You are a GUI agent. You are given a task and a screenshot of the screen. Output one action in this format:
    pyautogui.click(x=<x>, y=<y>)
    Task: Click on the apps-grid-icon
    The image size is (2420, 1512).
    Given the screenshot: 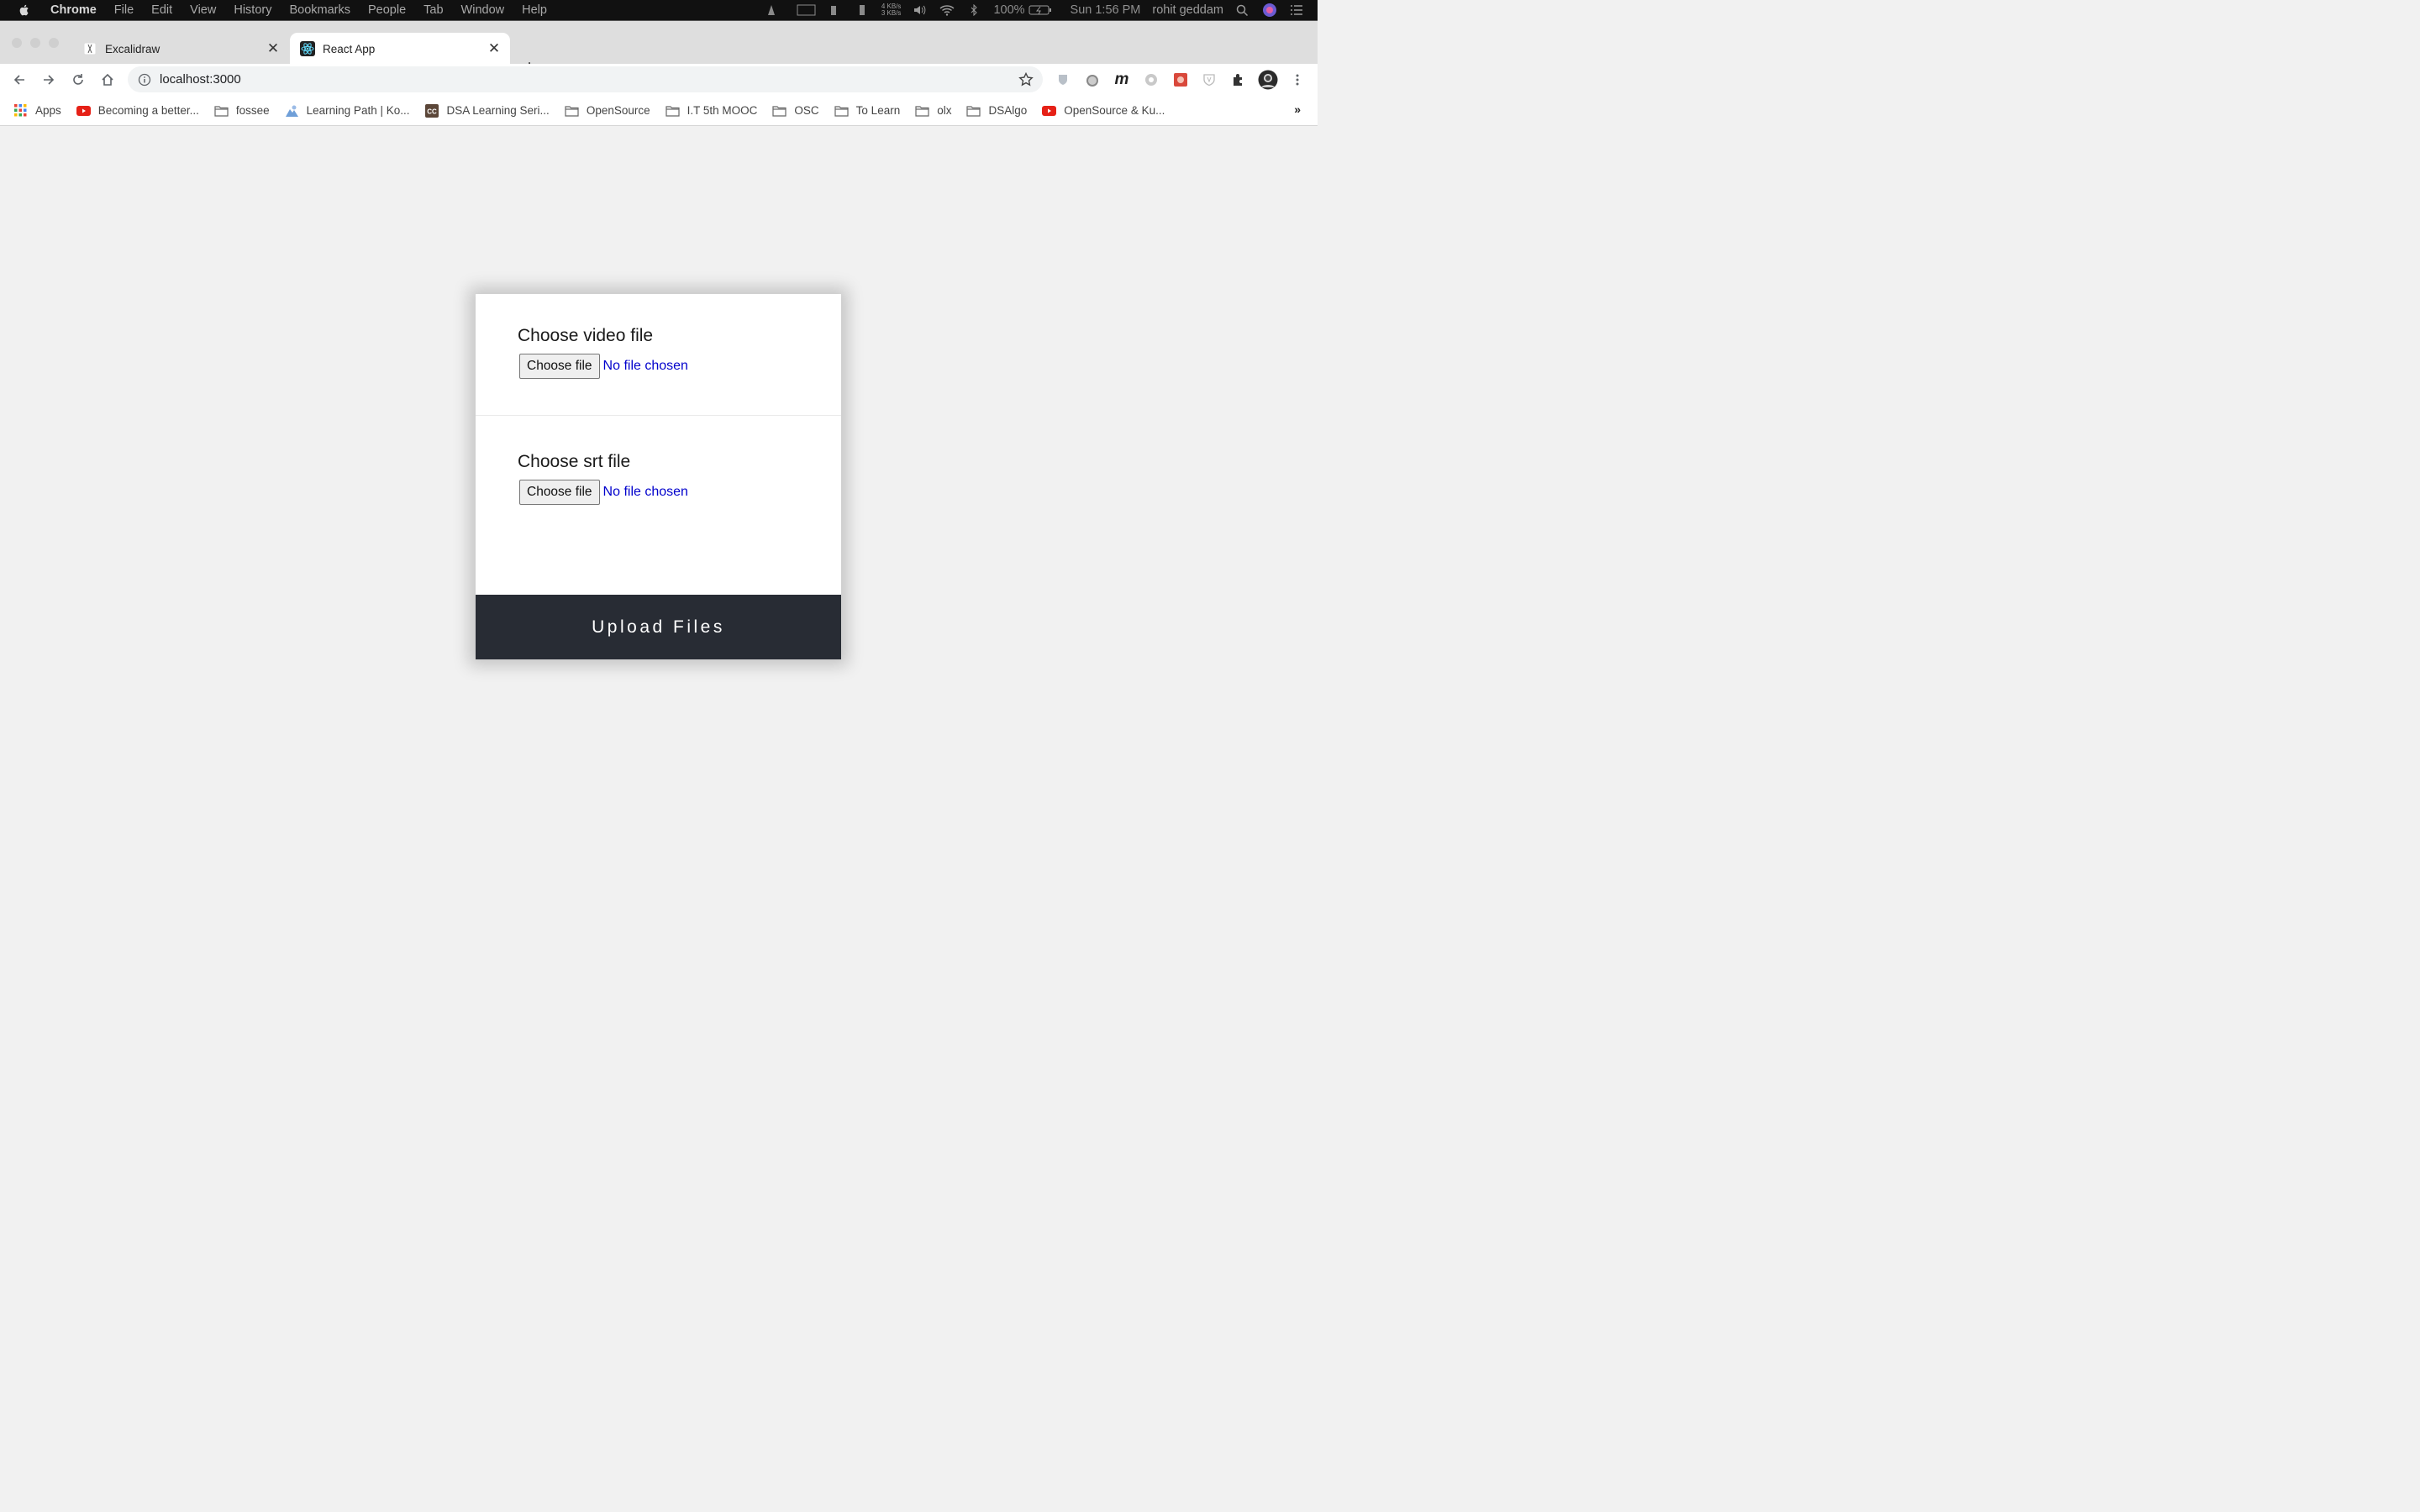 What is the action you would take?
    pyautogui.click(x=21, y=110)
    